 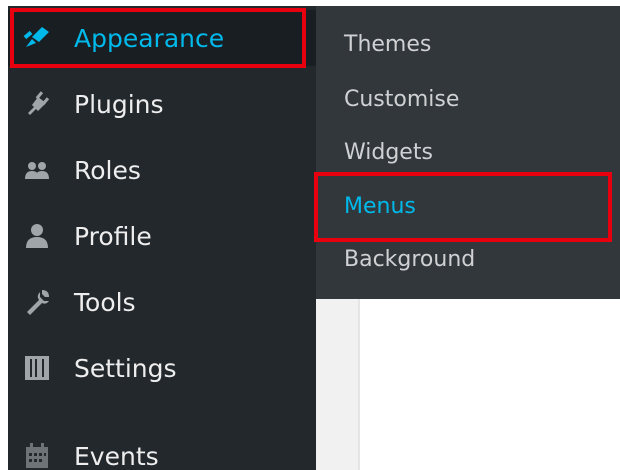 What do you see at coordinates (149, 38) in the screenshot?
I see `sidebar-item-label: Appearance` at bounding box center [149, 38].